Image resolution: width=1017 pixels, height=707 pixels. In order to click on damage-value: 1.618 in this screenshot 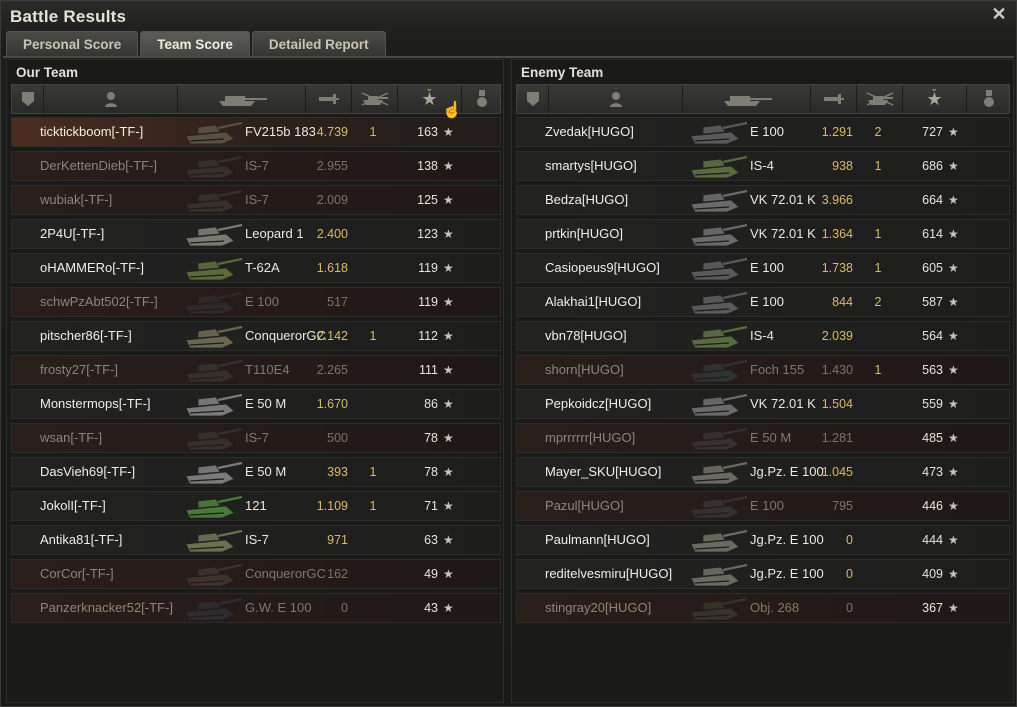, I will do `click(332, 268)`.